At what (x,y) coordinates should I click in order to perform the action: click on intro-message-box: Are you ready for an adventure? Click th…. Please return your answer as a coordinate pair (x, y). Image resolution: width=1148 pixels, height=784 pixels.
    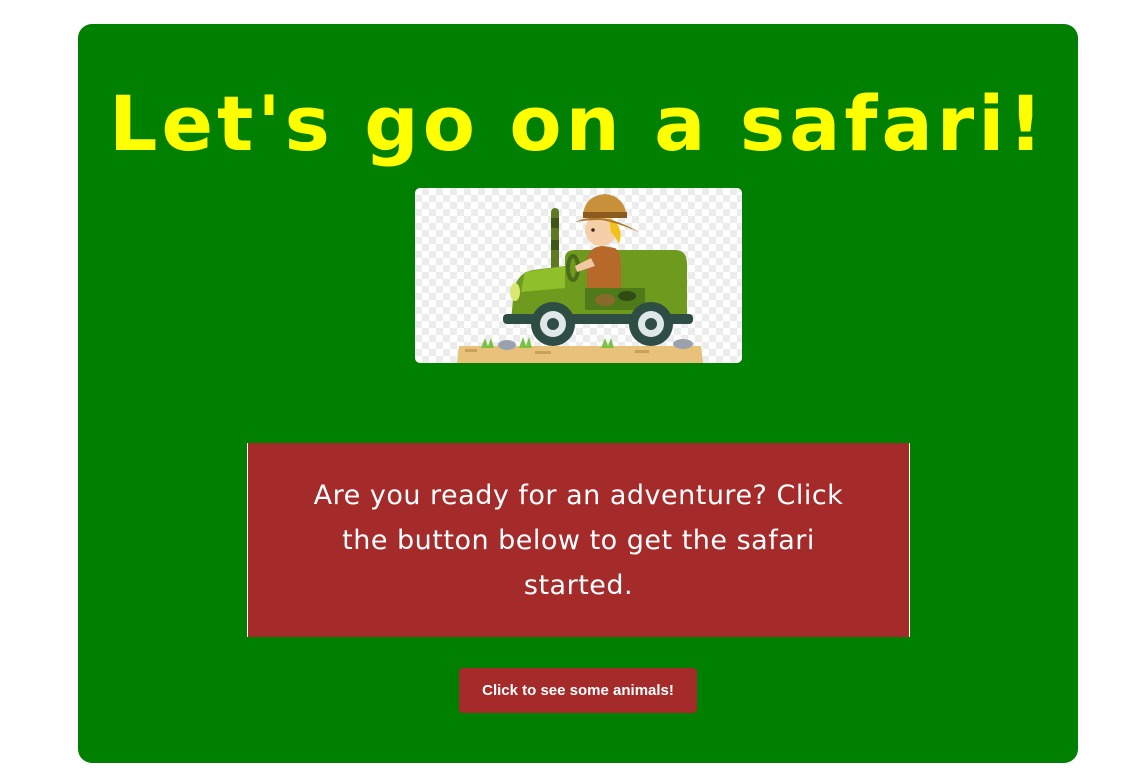
    Looking at the image, I should click on (578, 540).